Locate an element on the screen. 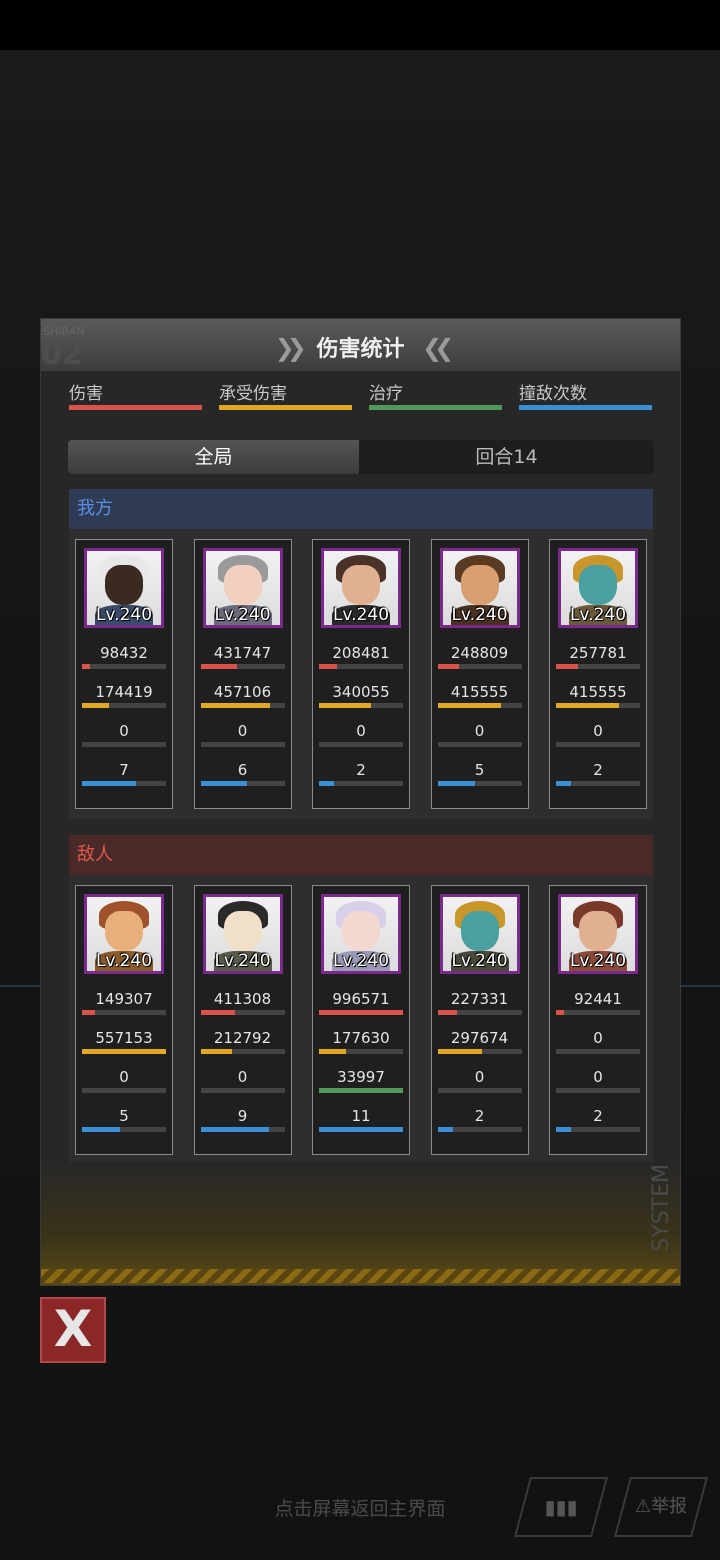 The image size is (720, 1560). stat-hits-value: 2 is located at coordinates (361, 770).